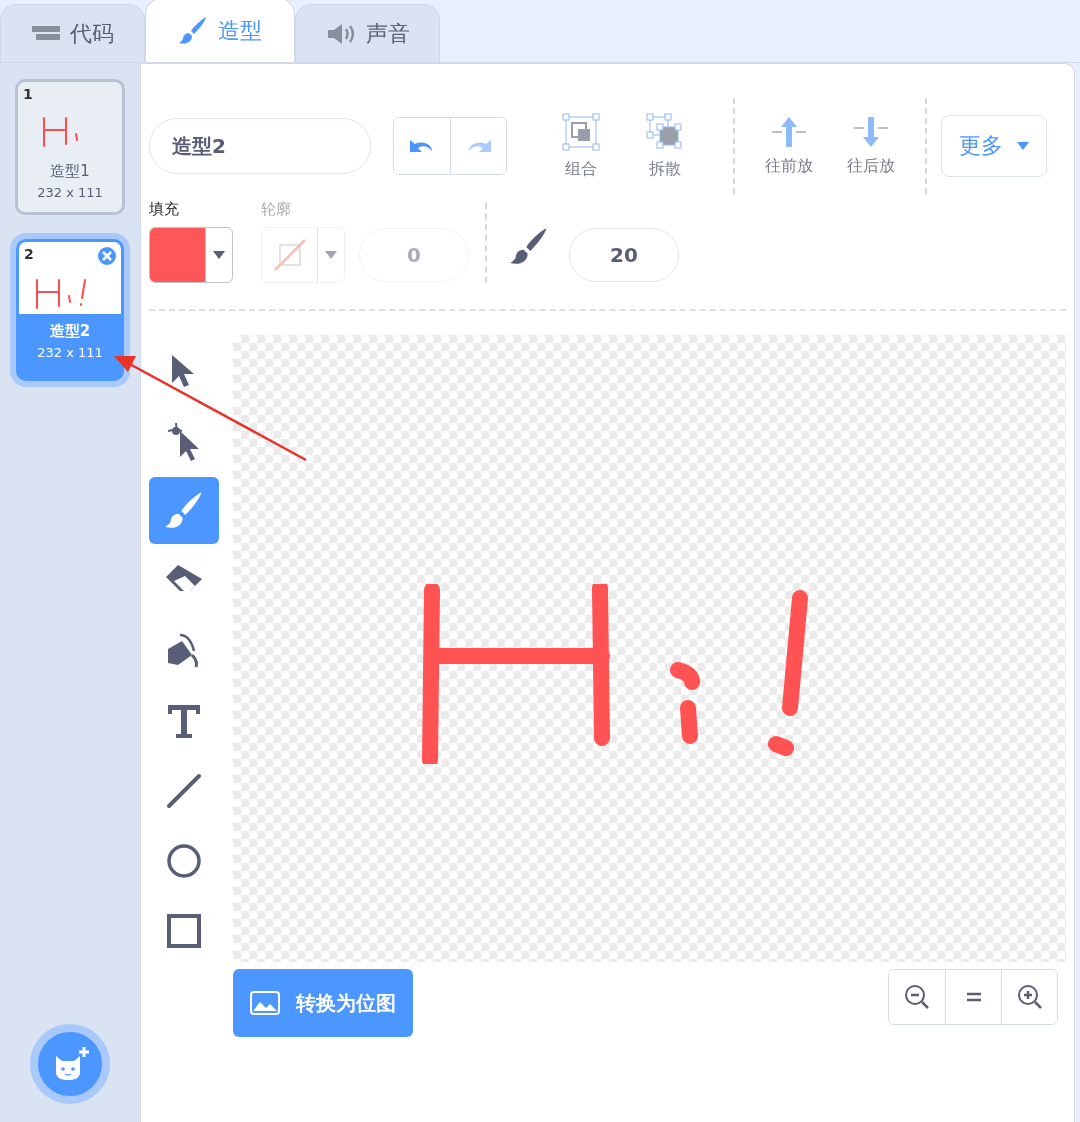 The height and width of the screenshot is (1122, 1080). Describe the element at coordinates (29, 254) in the screenshot. I see `costume-number: 2` at that location.